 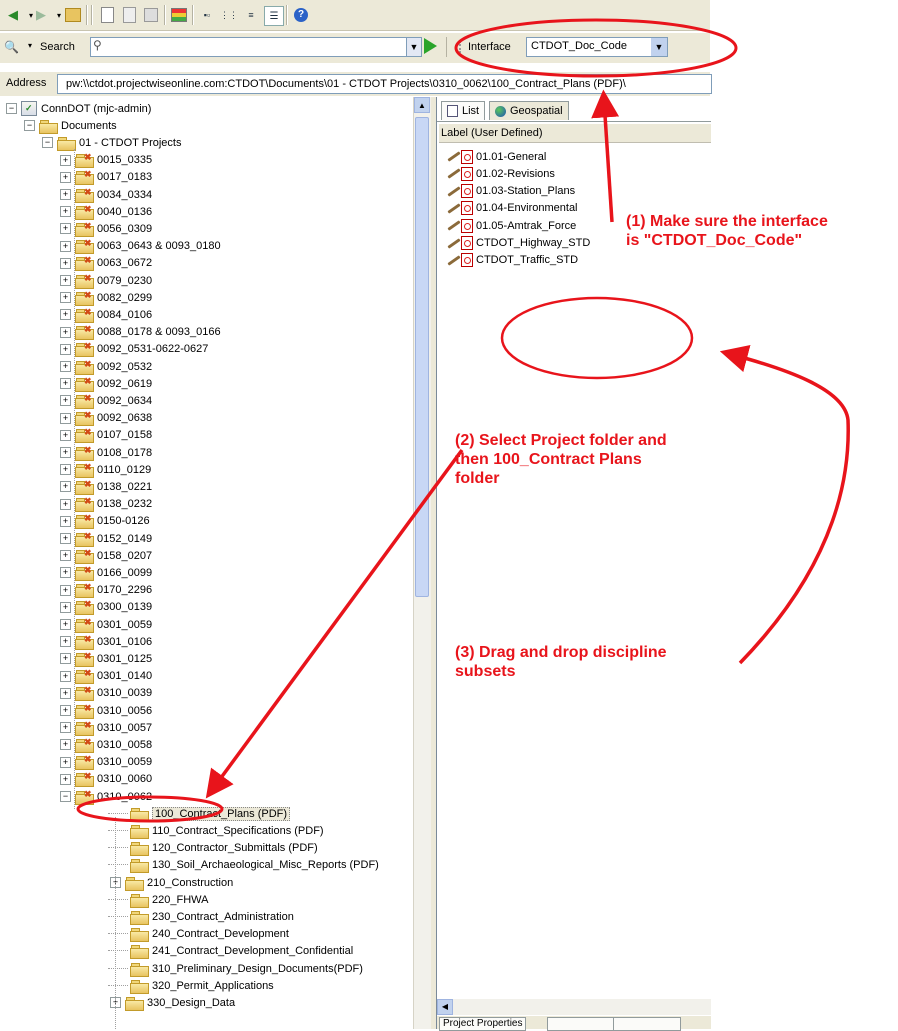 What do you see at coordinates (198, 934) in the screenshot?
I see `tree-node-subfolder: 240_Contract_Development` at bounding box center [198, 934].